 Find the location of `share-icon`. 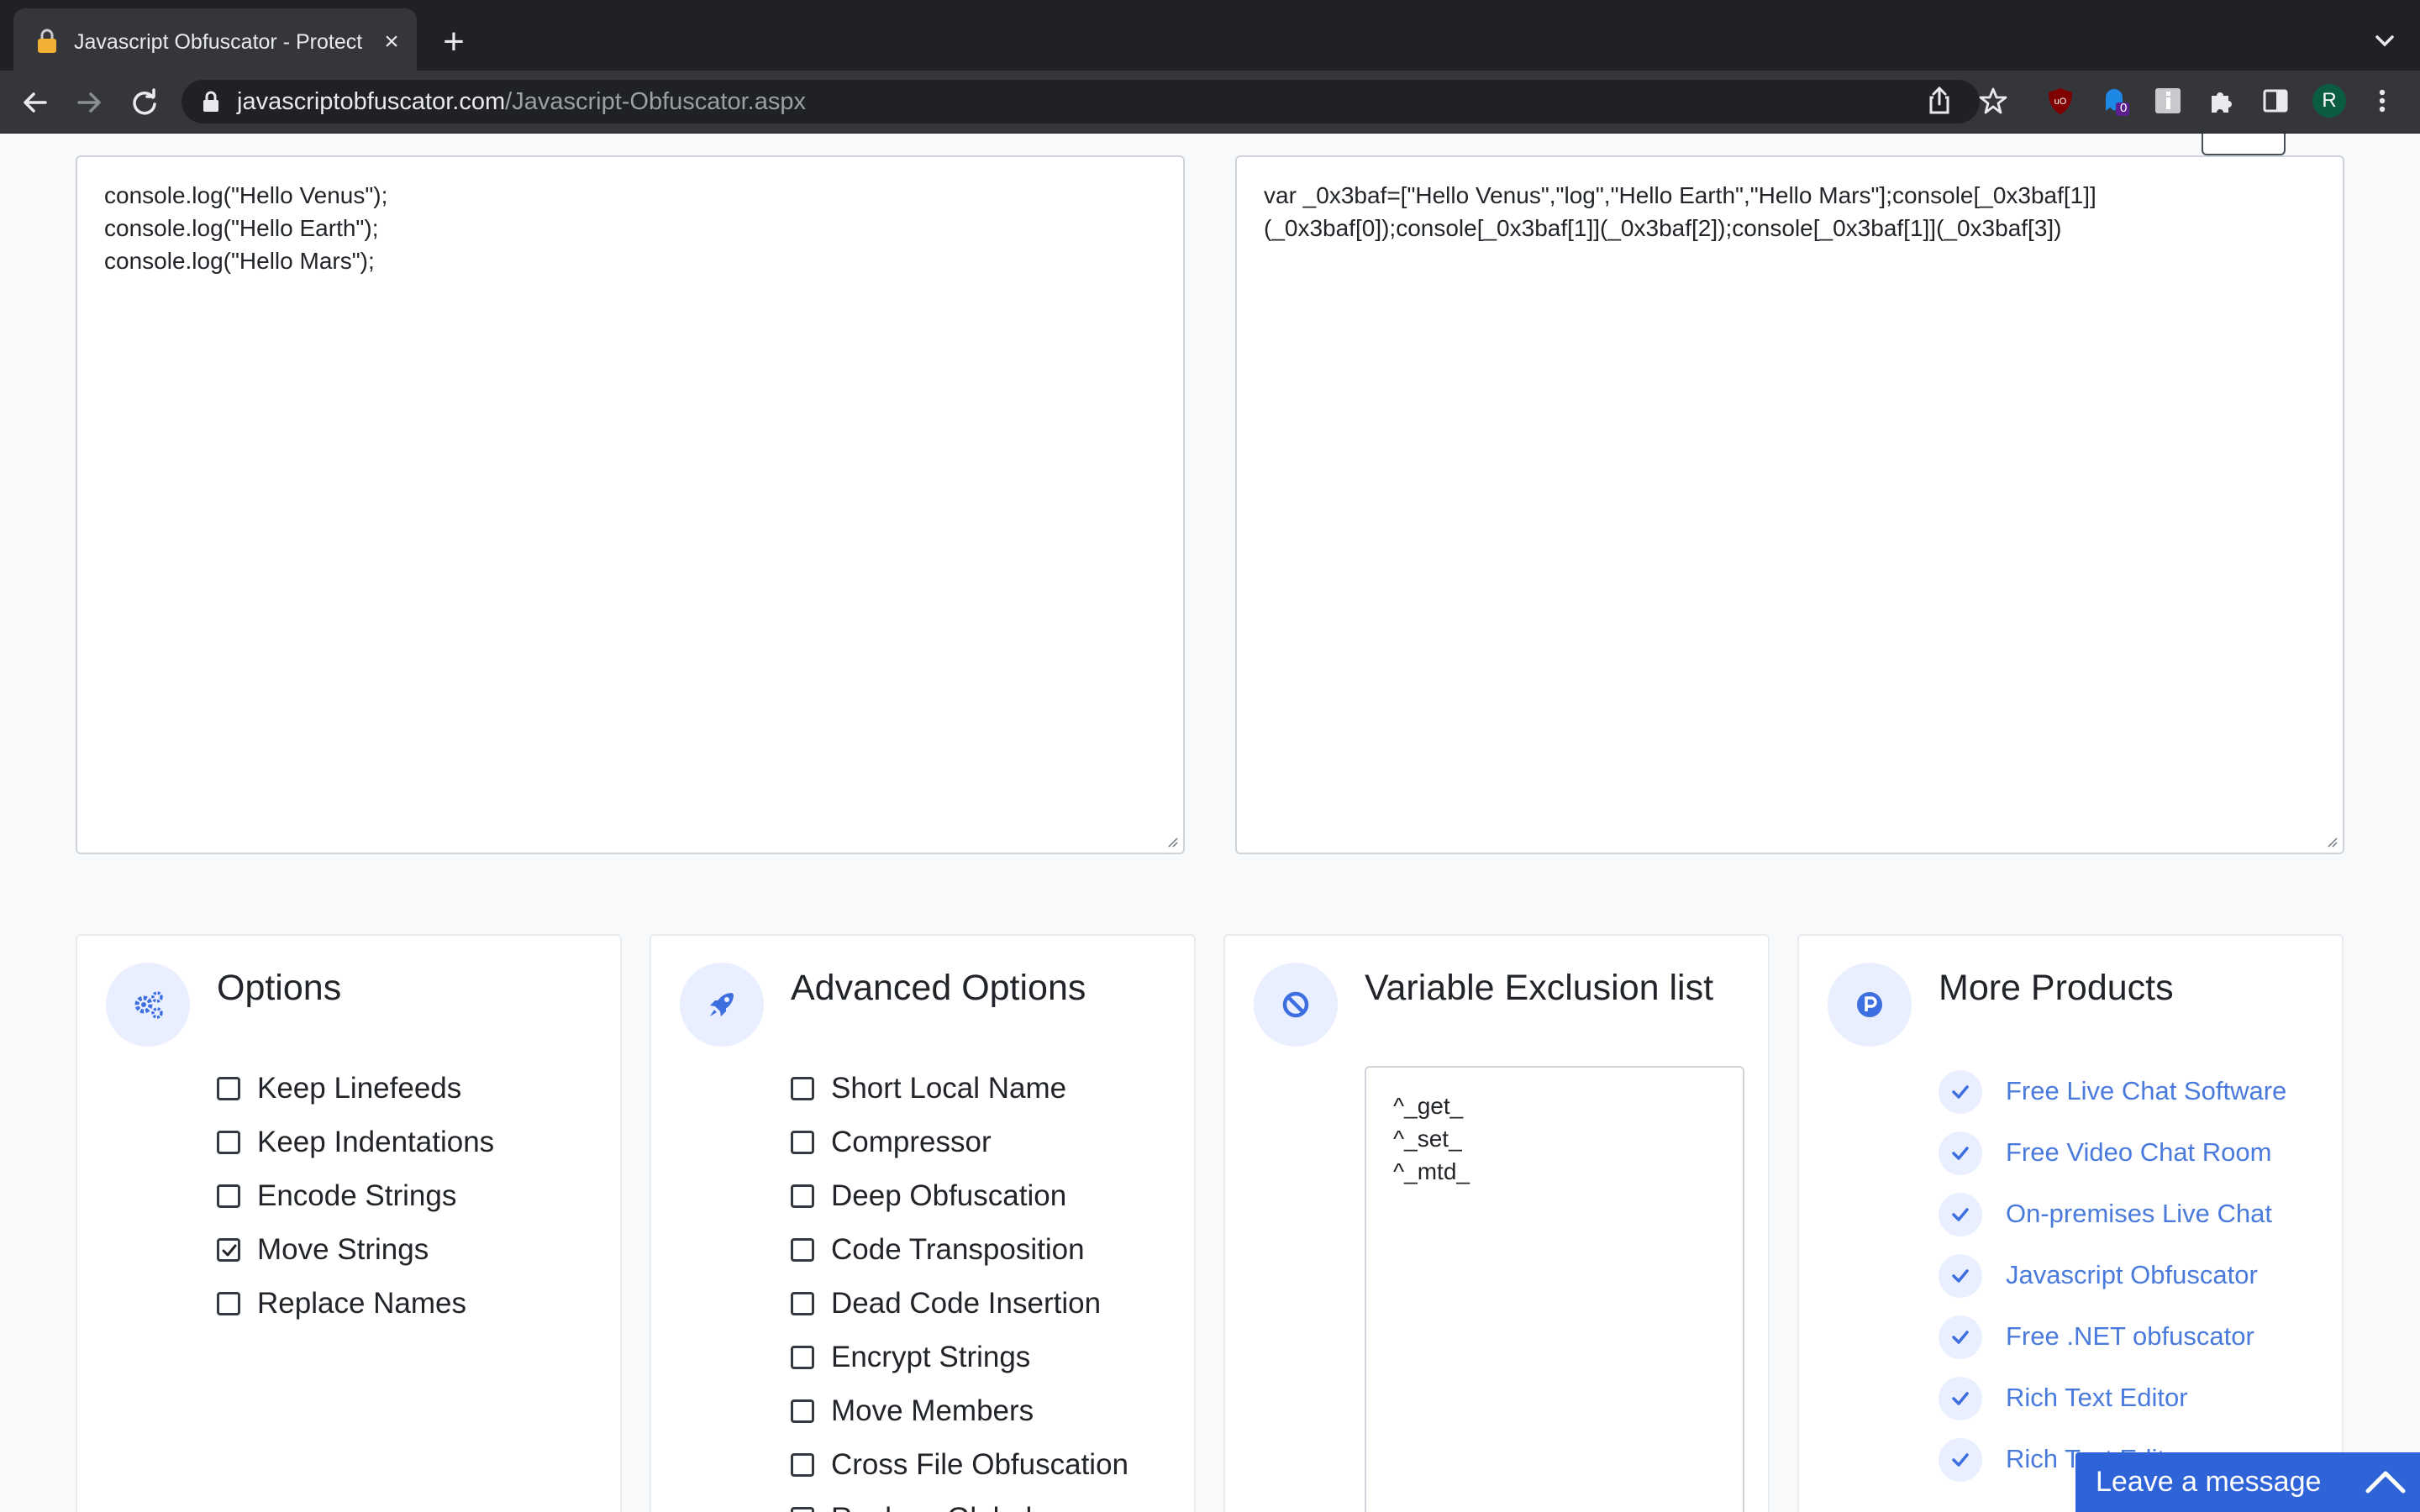

share-icon is located at coordinates (1939, 101).